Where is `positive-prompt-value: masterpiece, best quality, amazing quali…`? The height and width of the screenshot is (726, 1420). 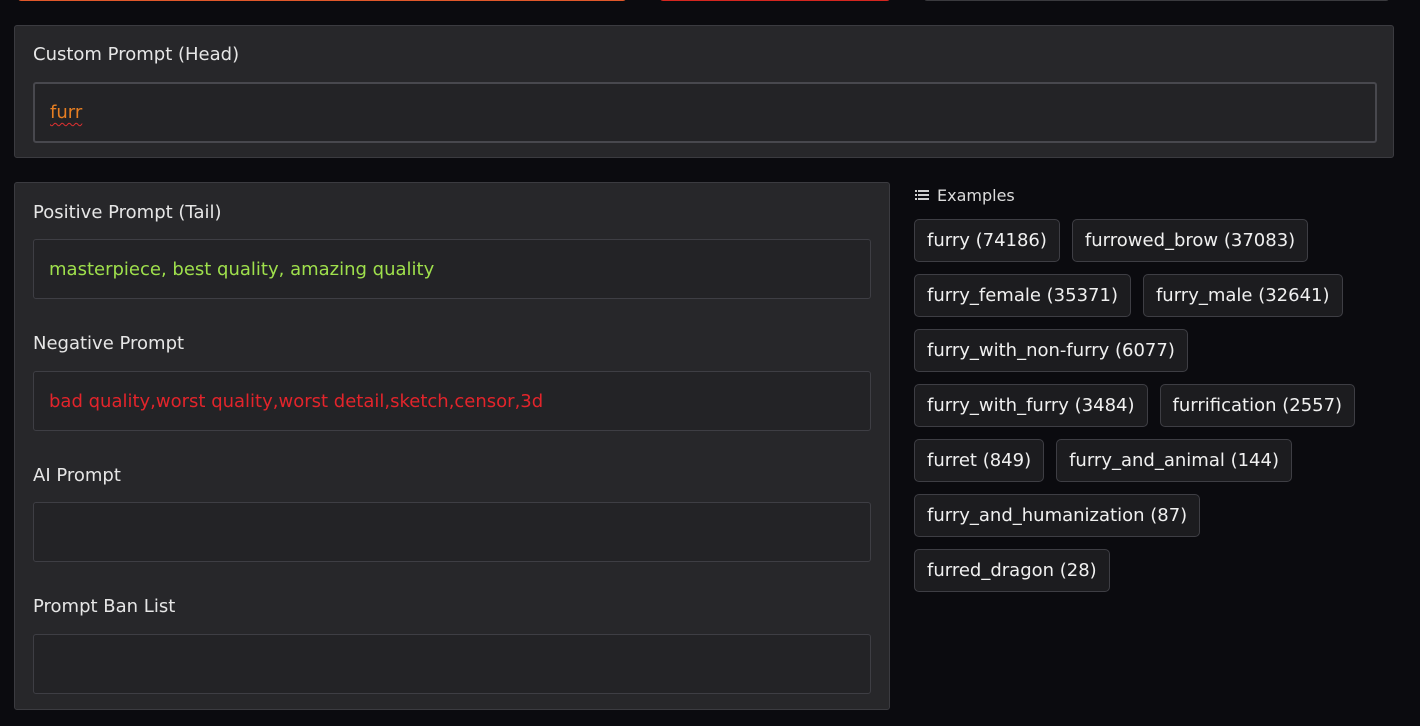 positive-prompt-value: masterpiece, best quality, amazing quali… is located at coordinates (242, 269).